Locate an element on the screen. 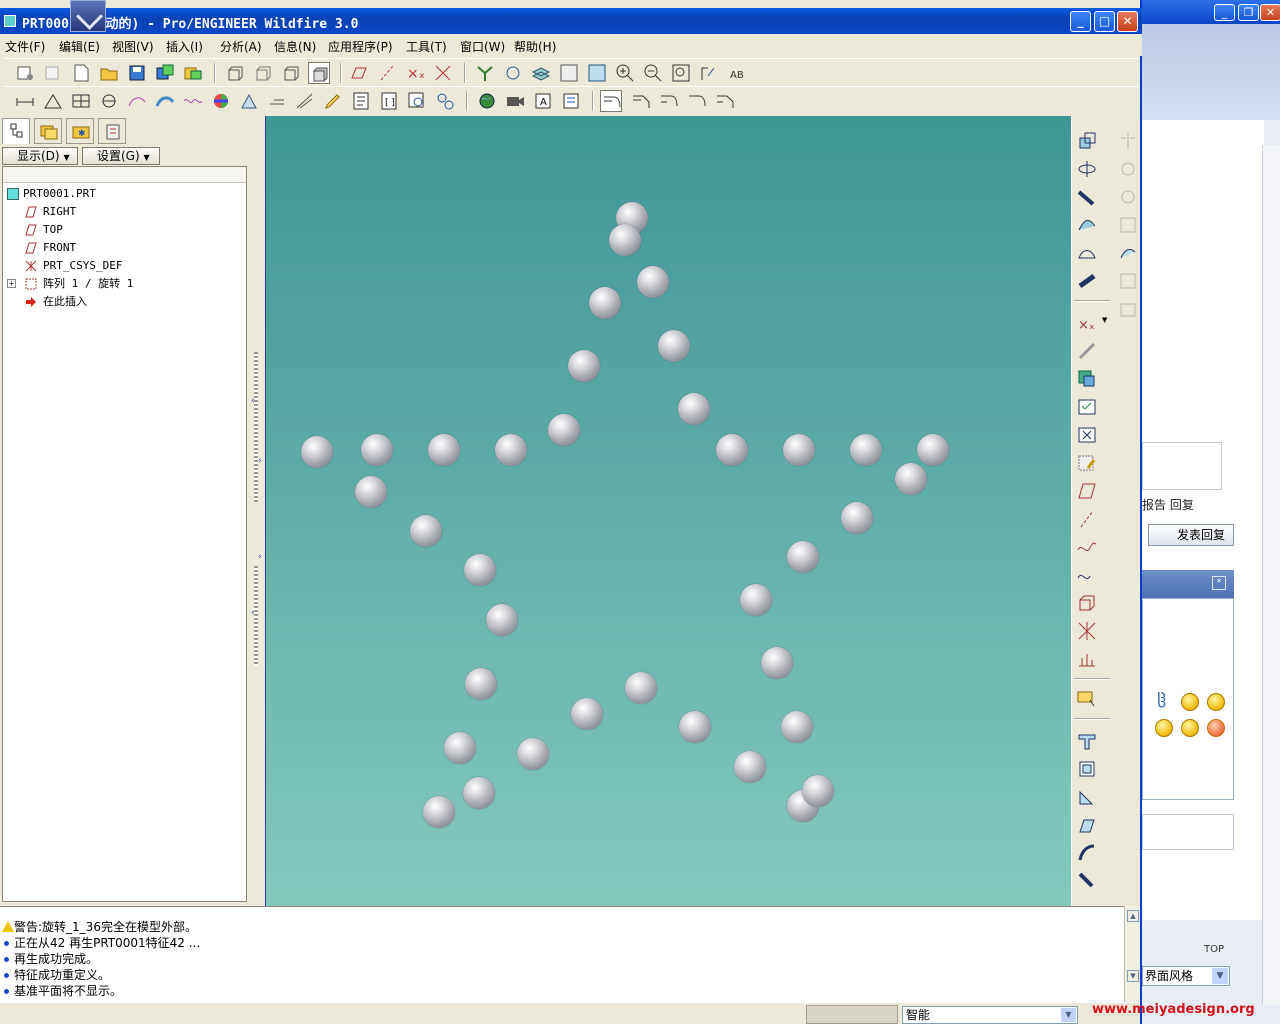 The width and height of the screenshot is (1280, 1024). save-icon is located at coordinates (137, 73).